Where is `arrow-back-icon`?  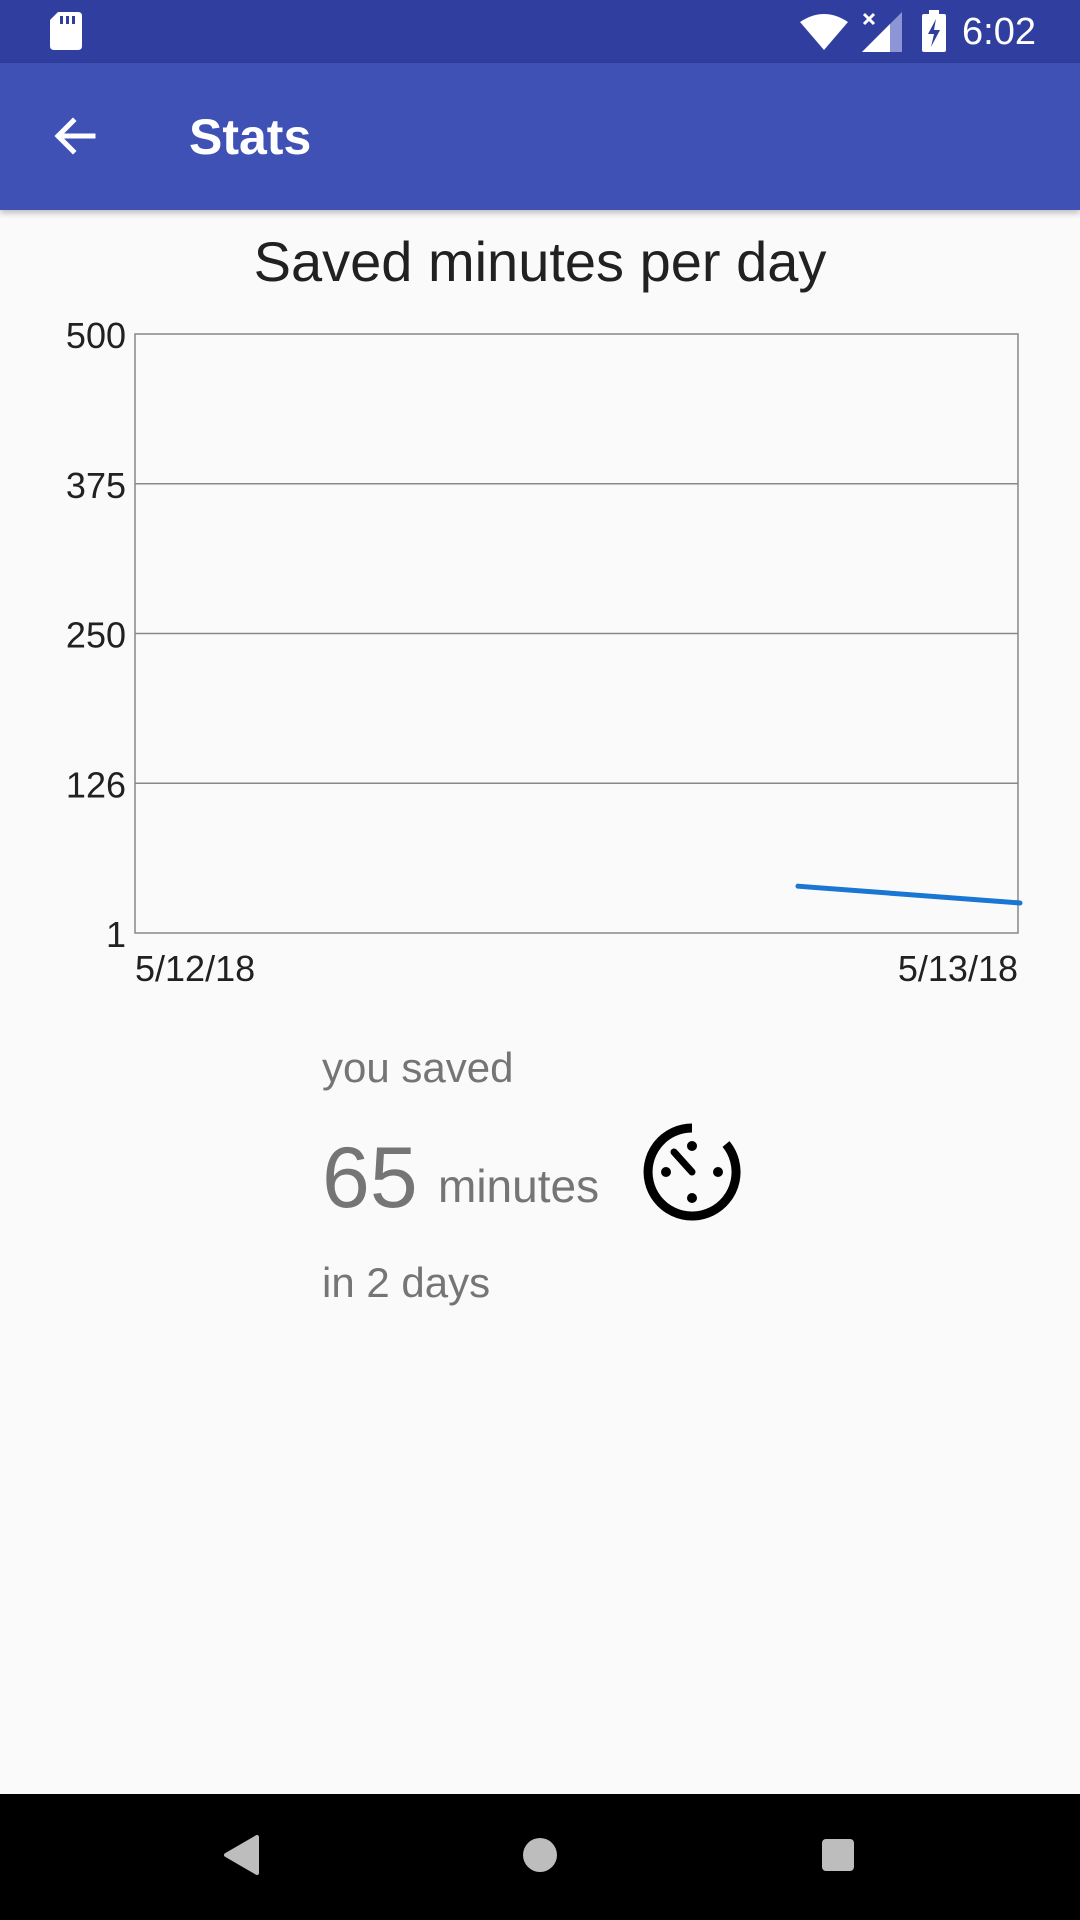 arrow-back-icon is located at coordinates (74, 138).